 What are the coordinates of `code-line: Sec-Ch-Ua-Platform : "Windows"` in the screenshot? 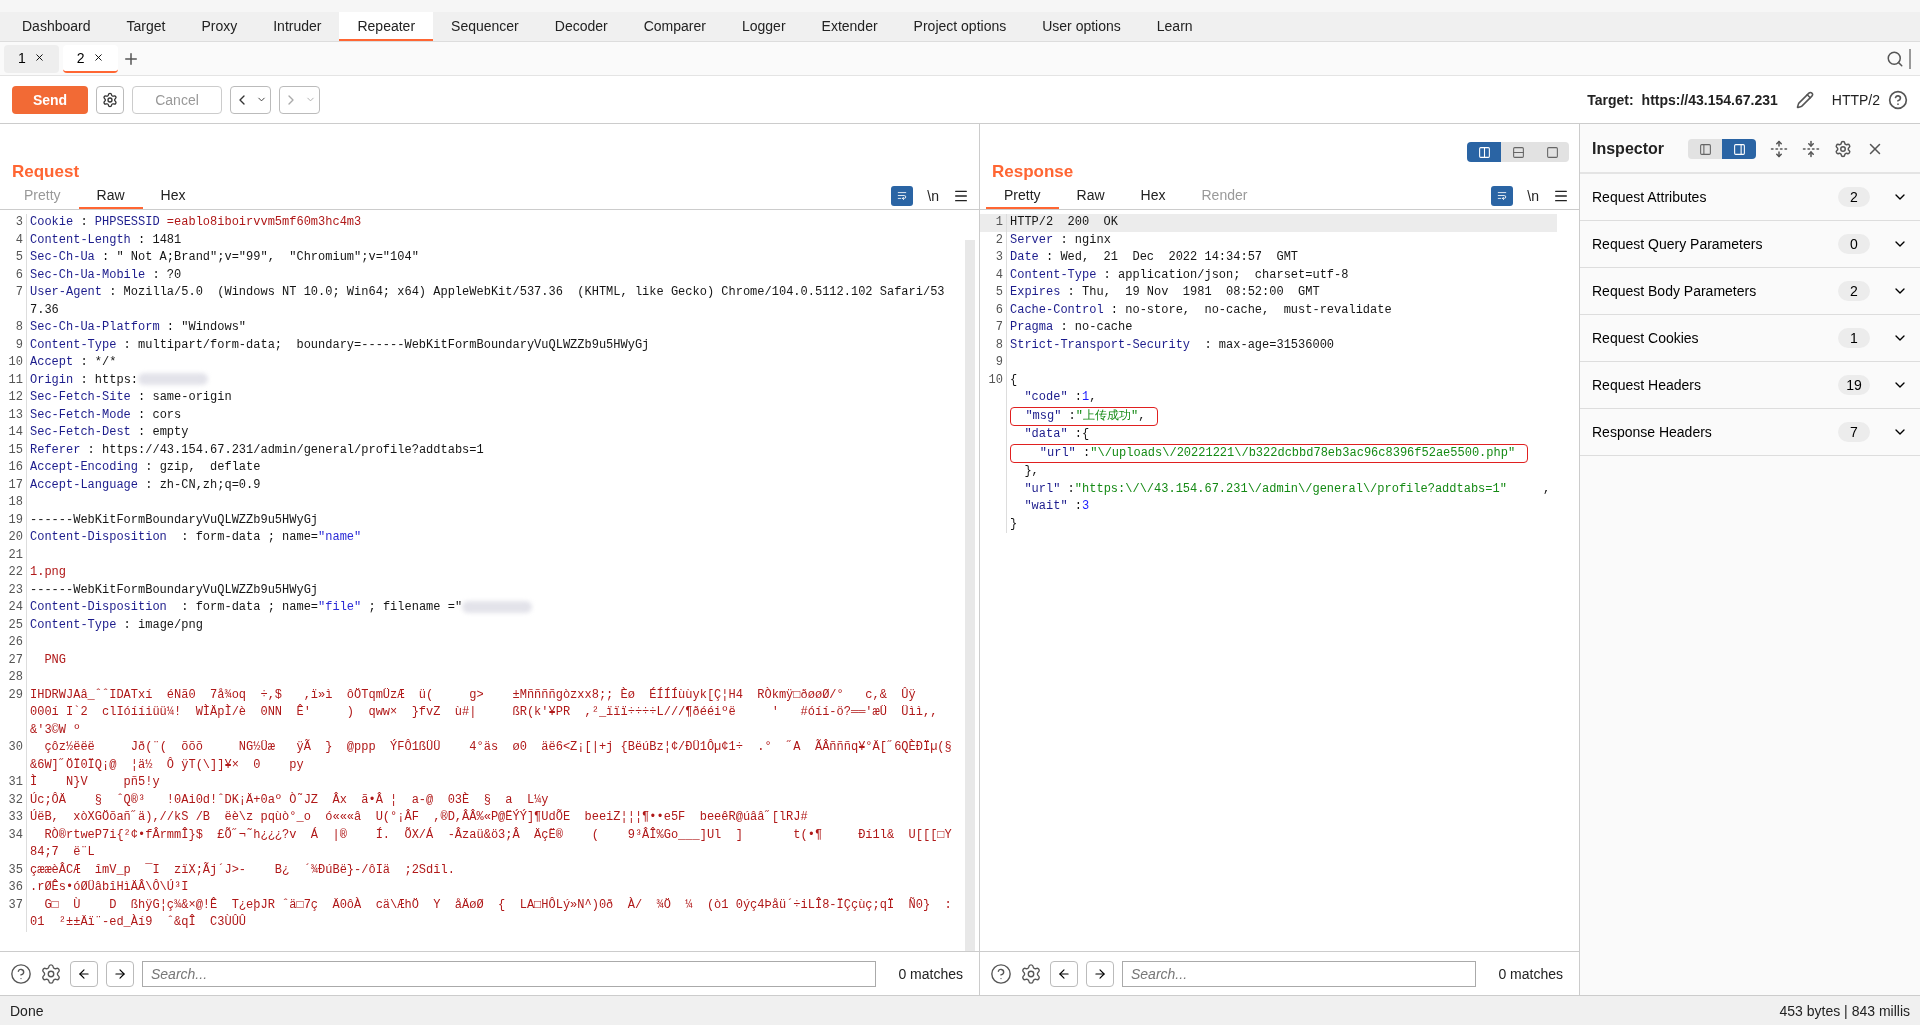 It's located at (138, 327).